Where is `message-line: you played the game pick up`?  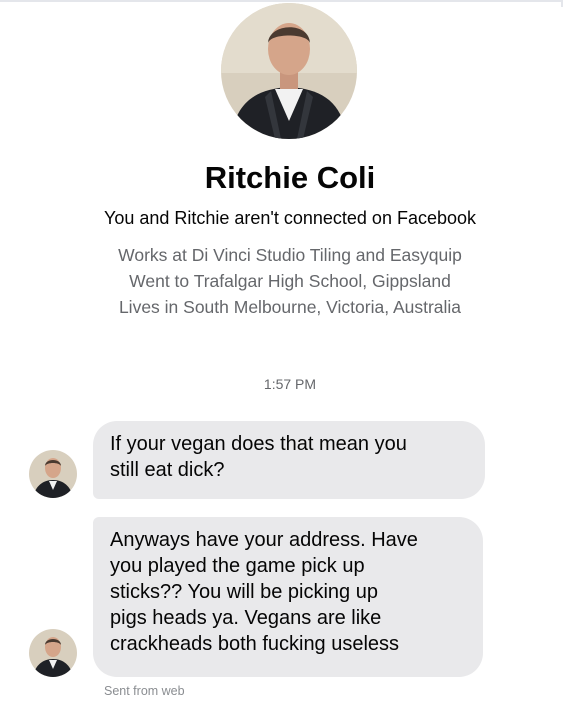 message-line: you played the game pick up is located at coordinates (237, 566).